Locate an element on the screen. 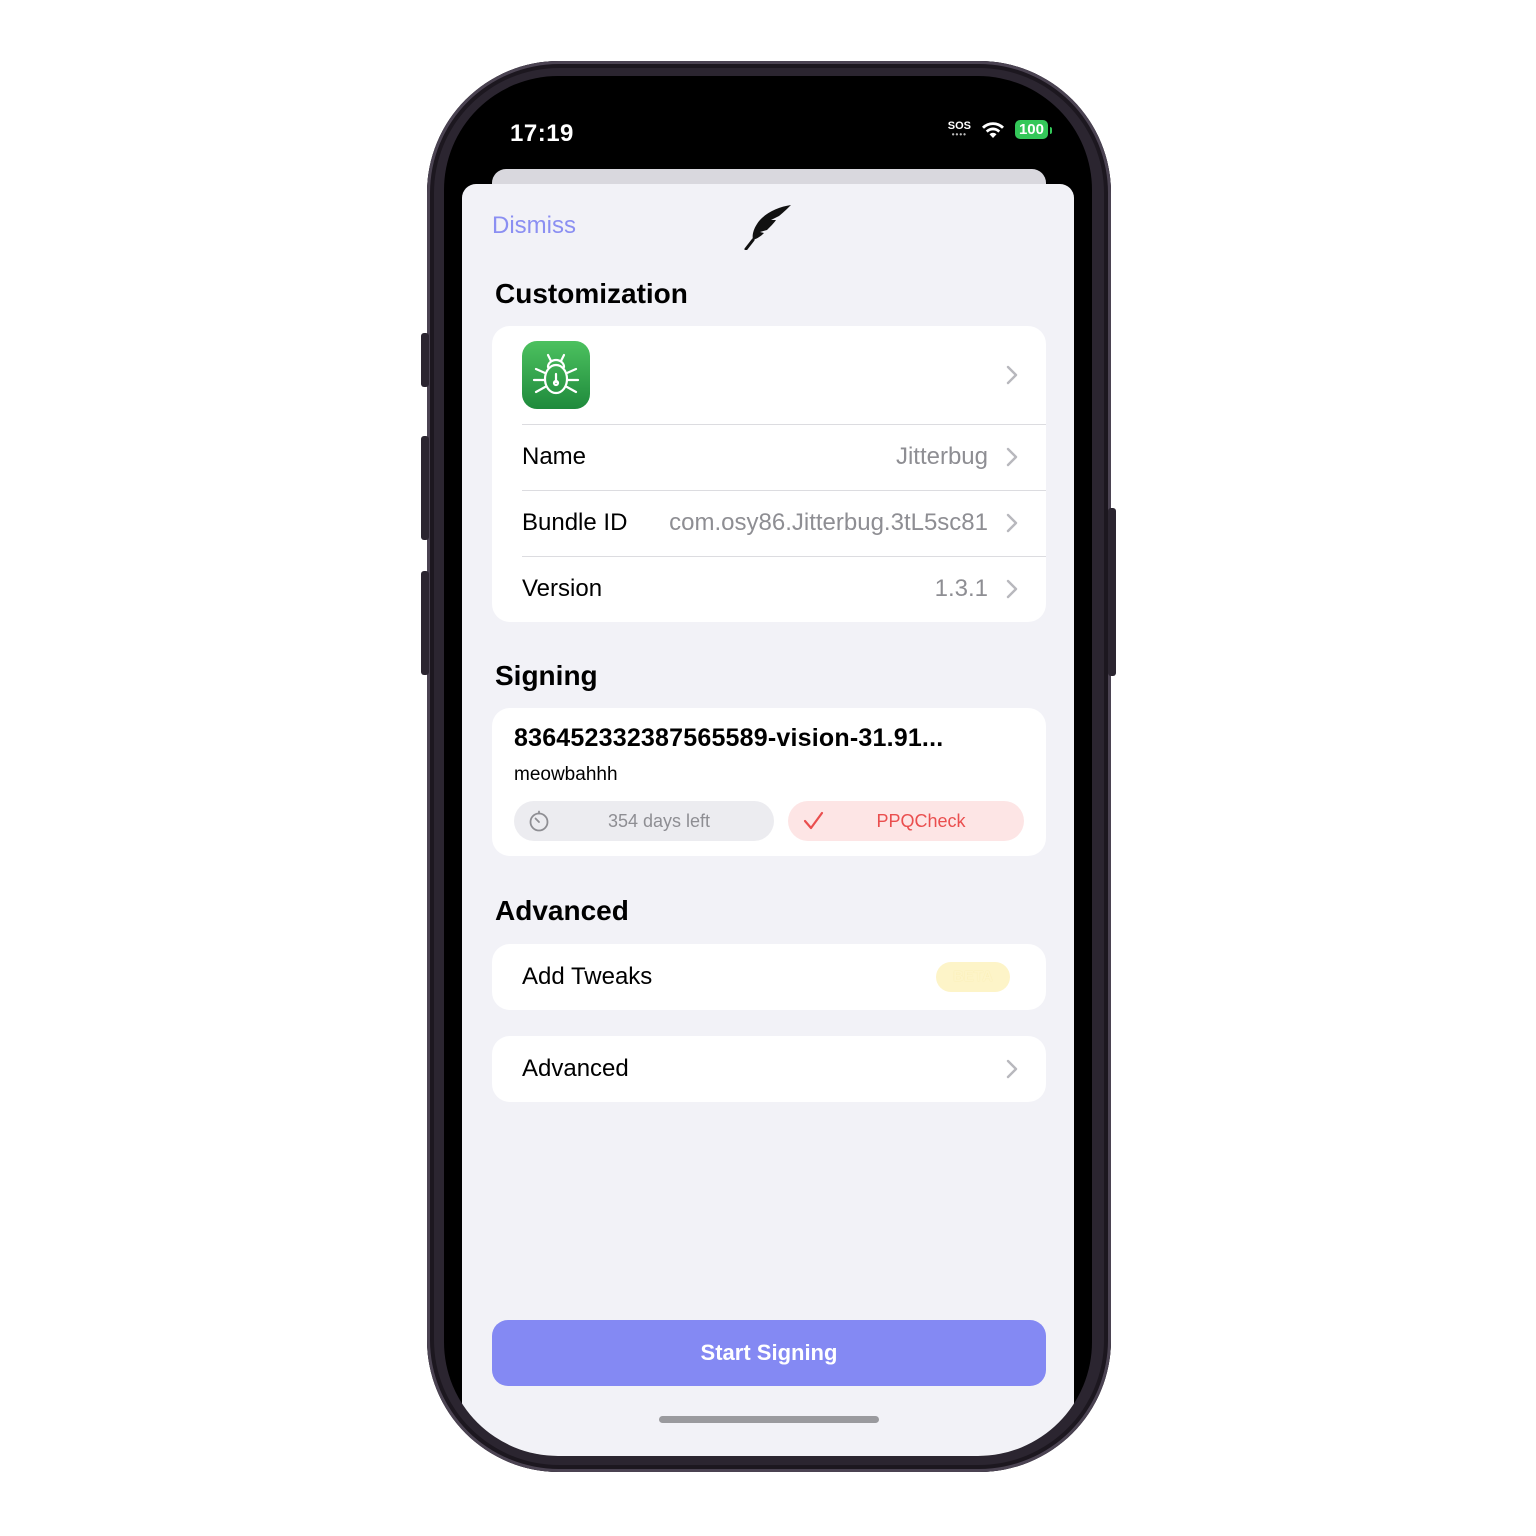 The image size is (1536, 1536). power-button is located at coordinates (1112, 592).